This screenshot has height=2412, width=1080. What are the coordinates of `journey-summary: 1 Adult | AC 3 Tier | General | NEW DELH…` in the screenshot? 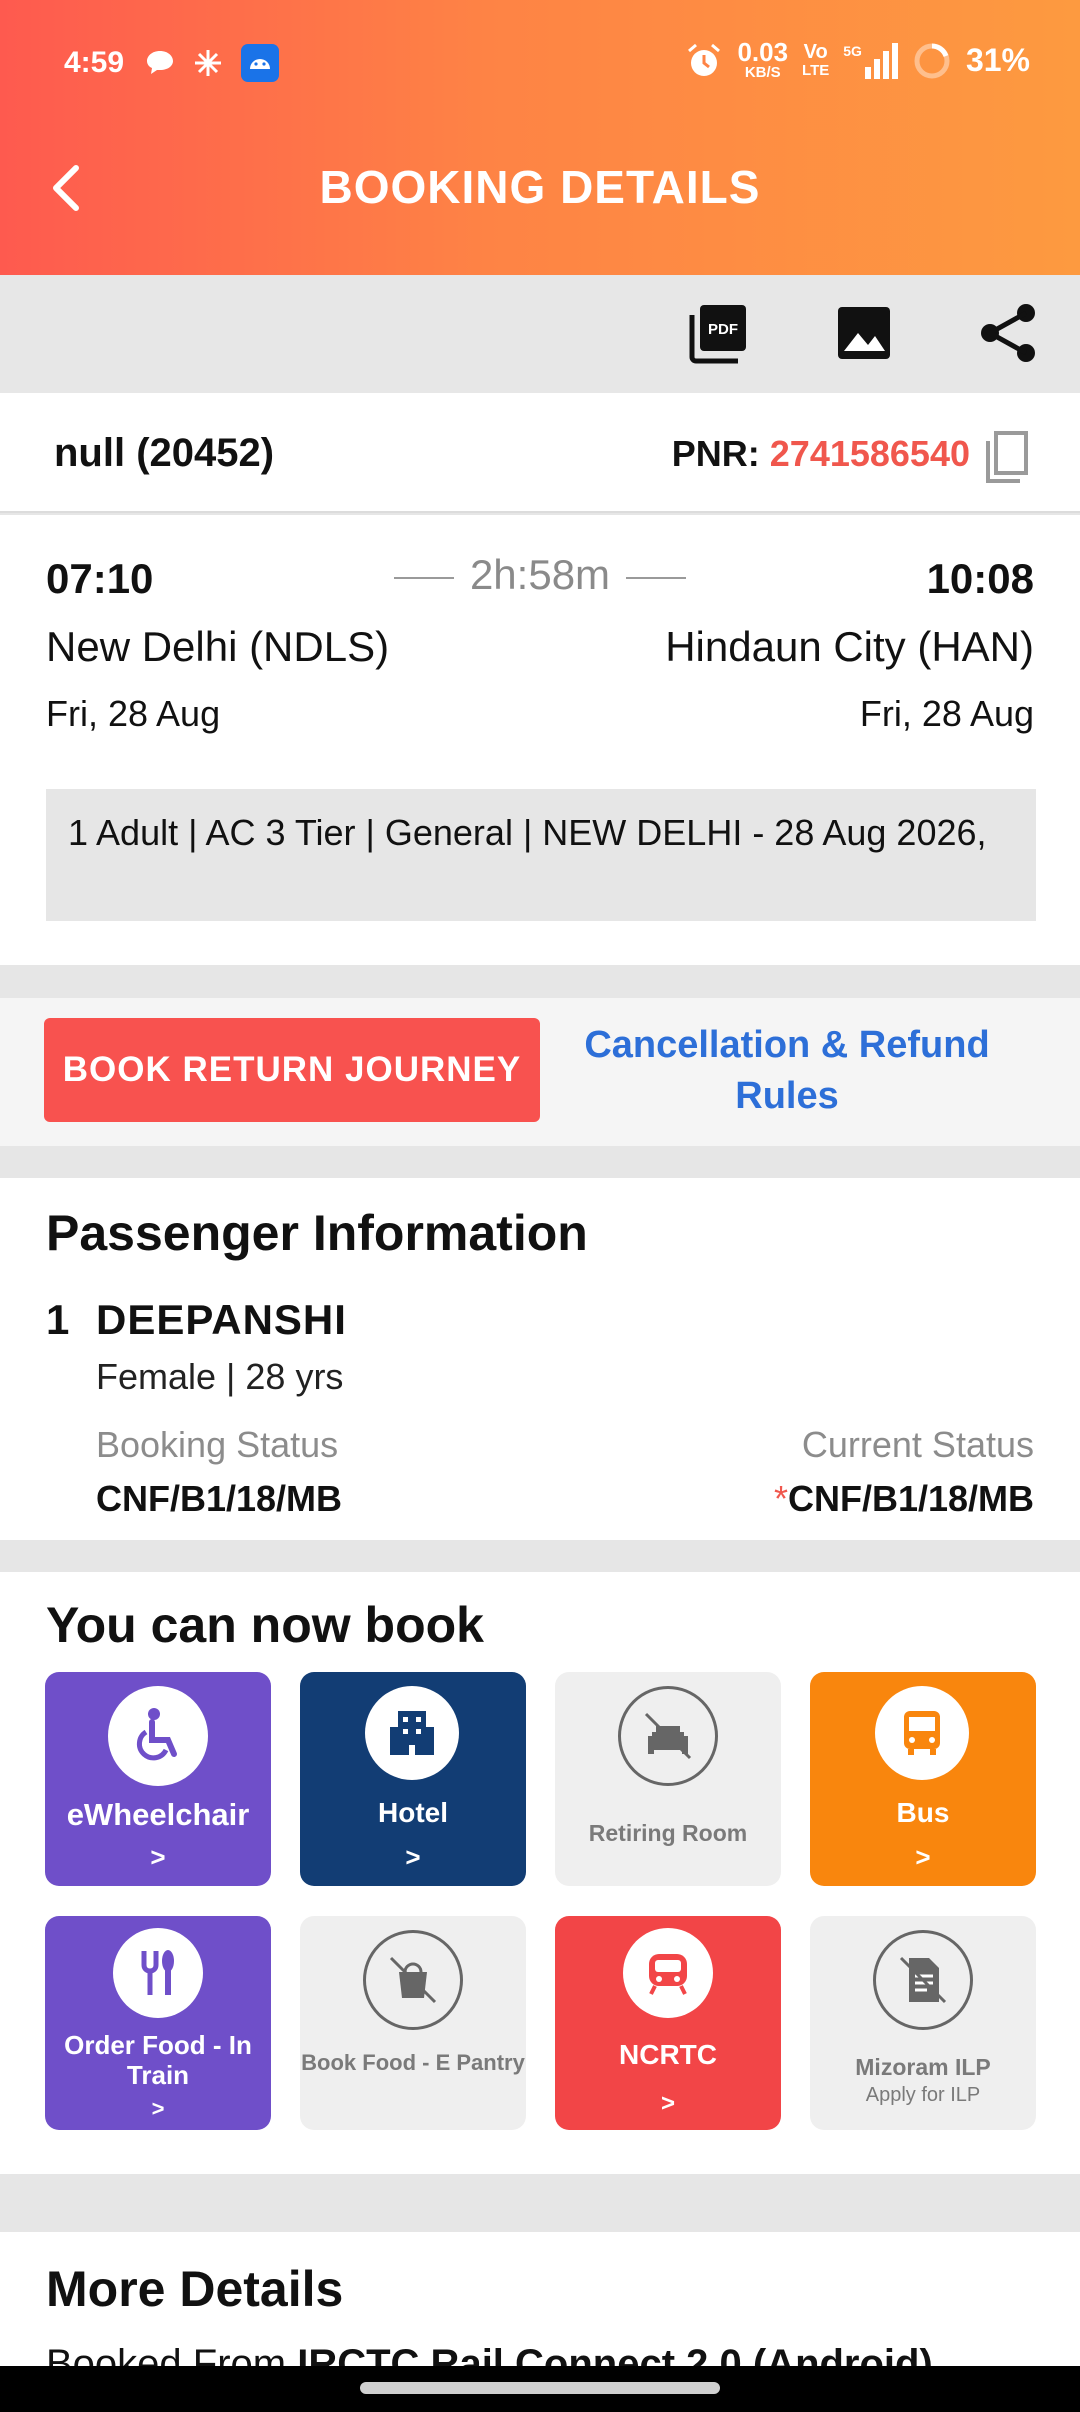 It's located at (541, 855).